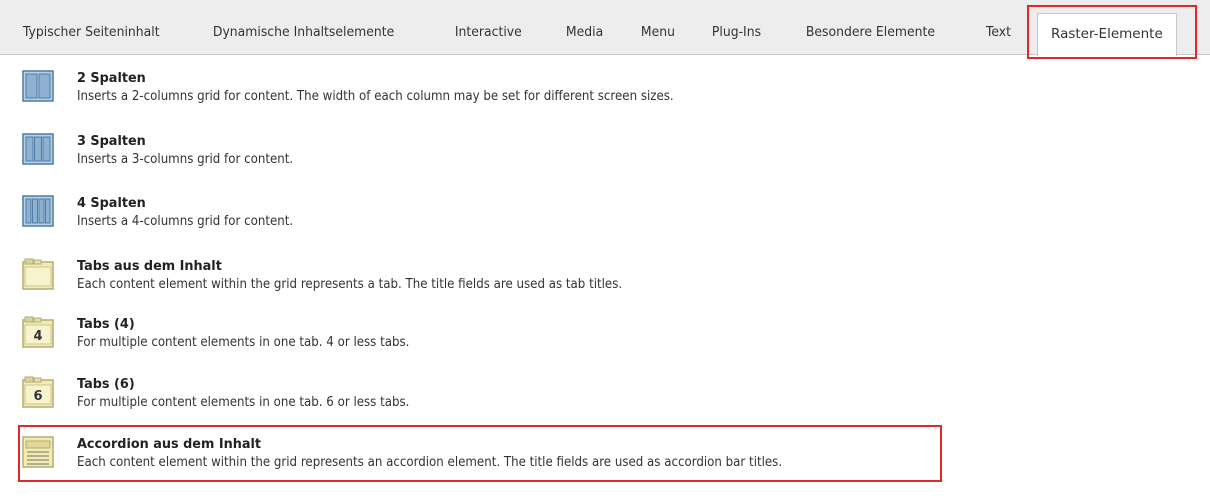  I want to click on tab-besondere-elemente: Besondere Elemente, so click(870, 32).